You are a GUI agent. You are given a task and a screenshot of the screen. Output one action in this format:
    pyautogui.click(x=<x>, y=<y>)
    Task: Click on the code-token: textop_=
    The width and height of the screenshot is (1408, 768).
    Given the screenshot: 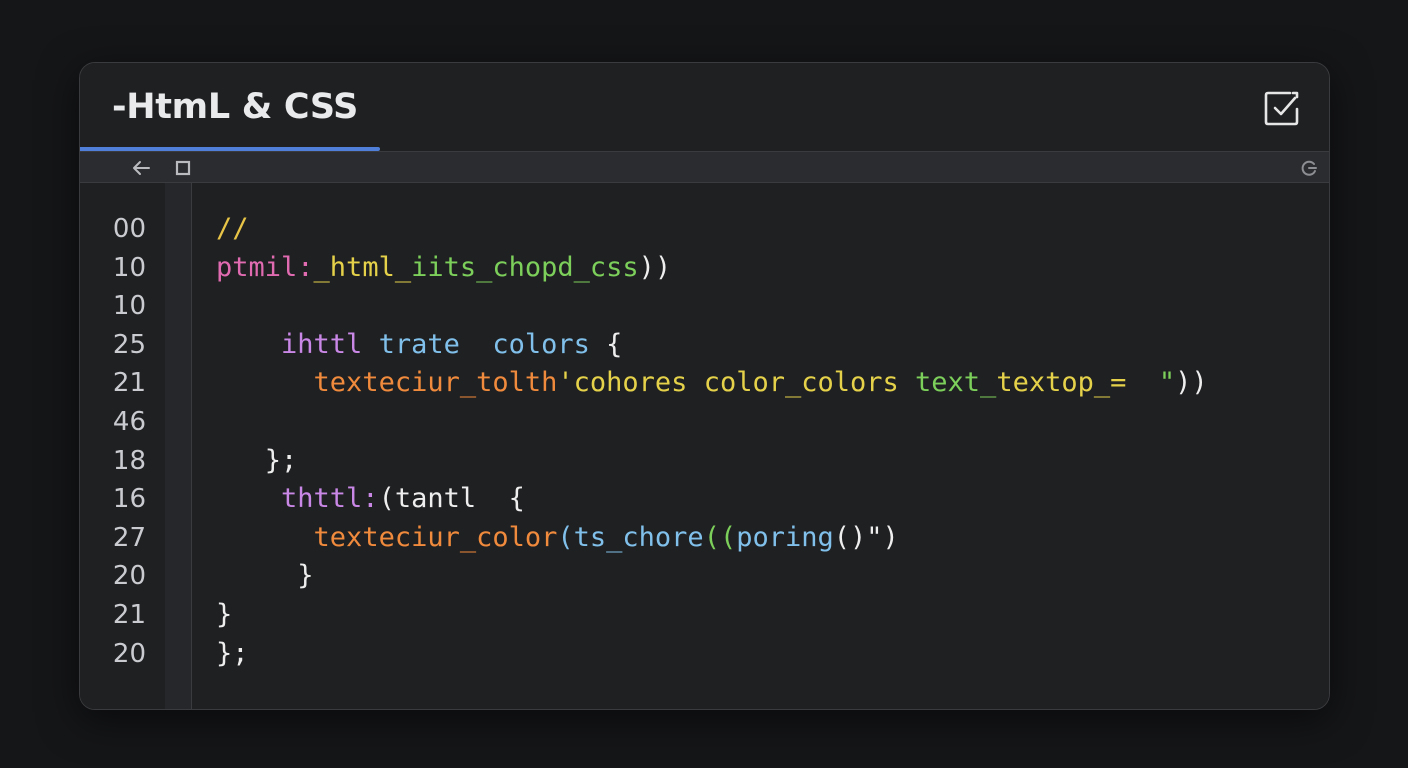 What is the action you would take?
    pyautogui.click(x=1061, y=383)
    